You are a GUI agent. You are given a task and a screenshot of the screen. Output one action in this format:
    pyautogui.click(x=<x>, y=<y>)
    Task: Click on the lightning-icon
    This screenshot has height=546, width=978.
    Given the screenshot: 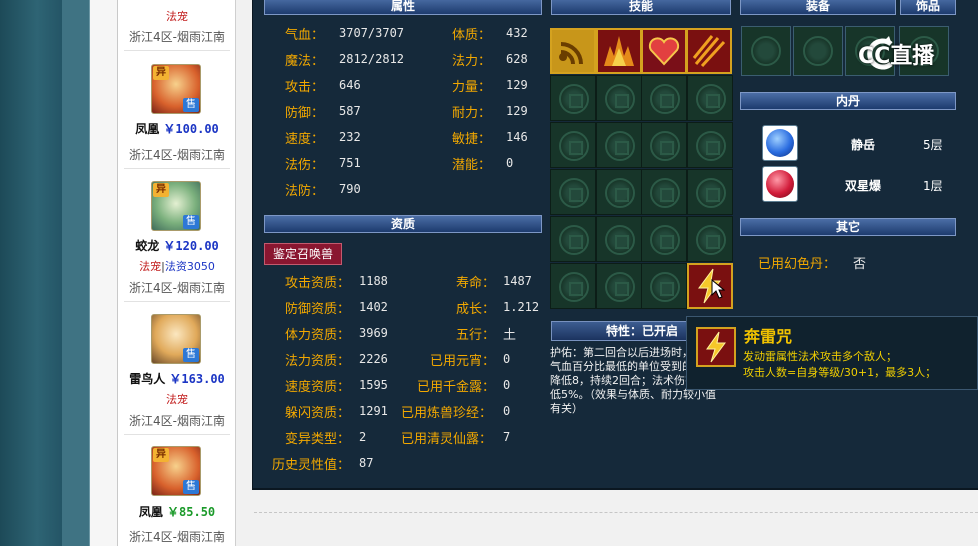 What is the action you would take?
    pyautogui.click(x=716, y=347)
    